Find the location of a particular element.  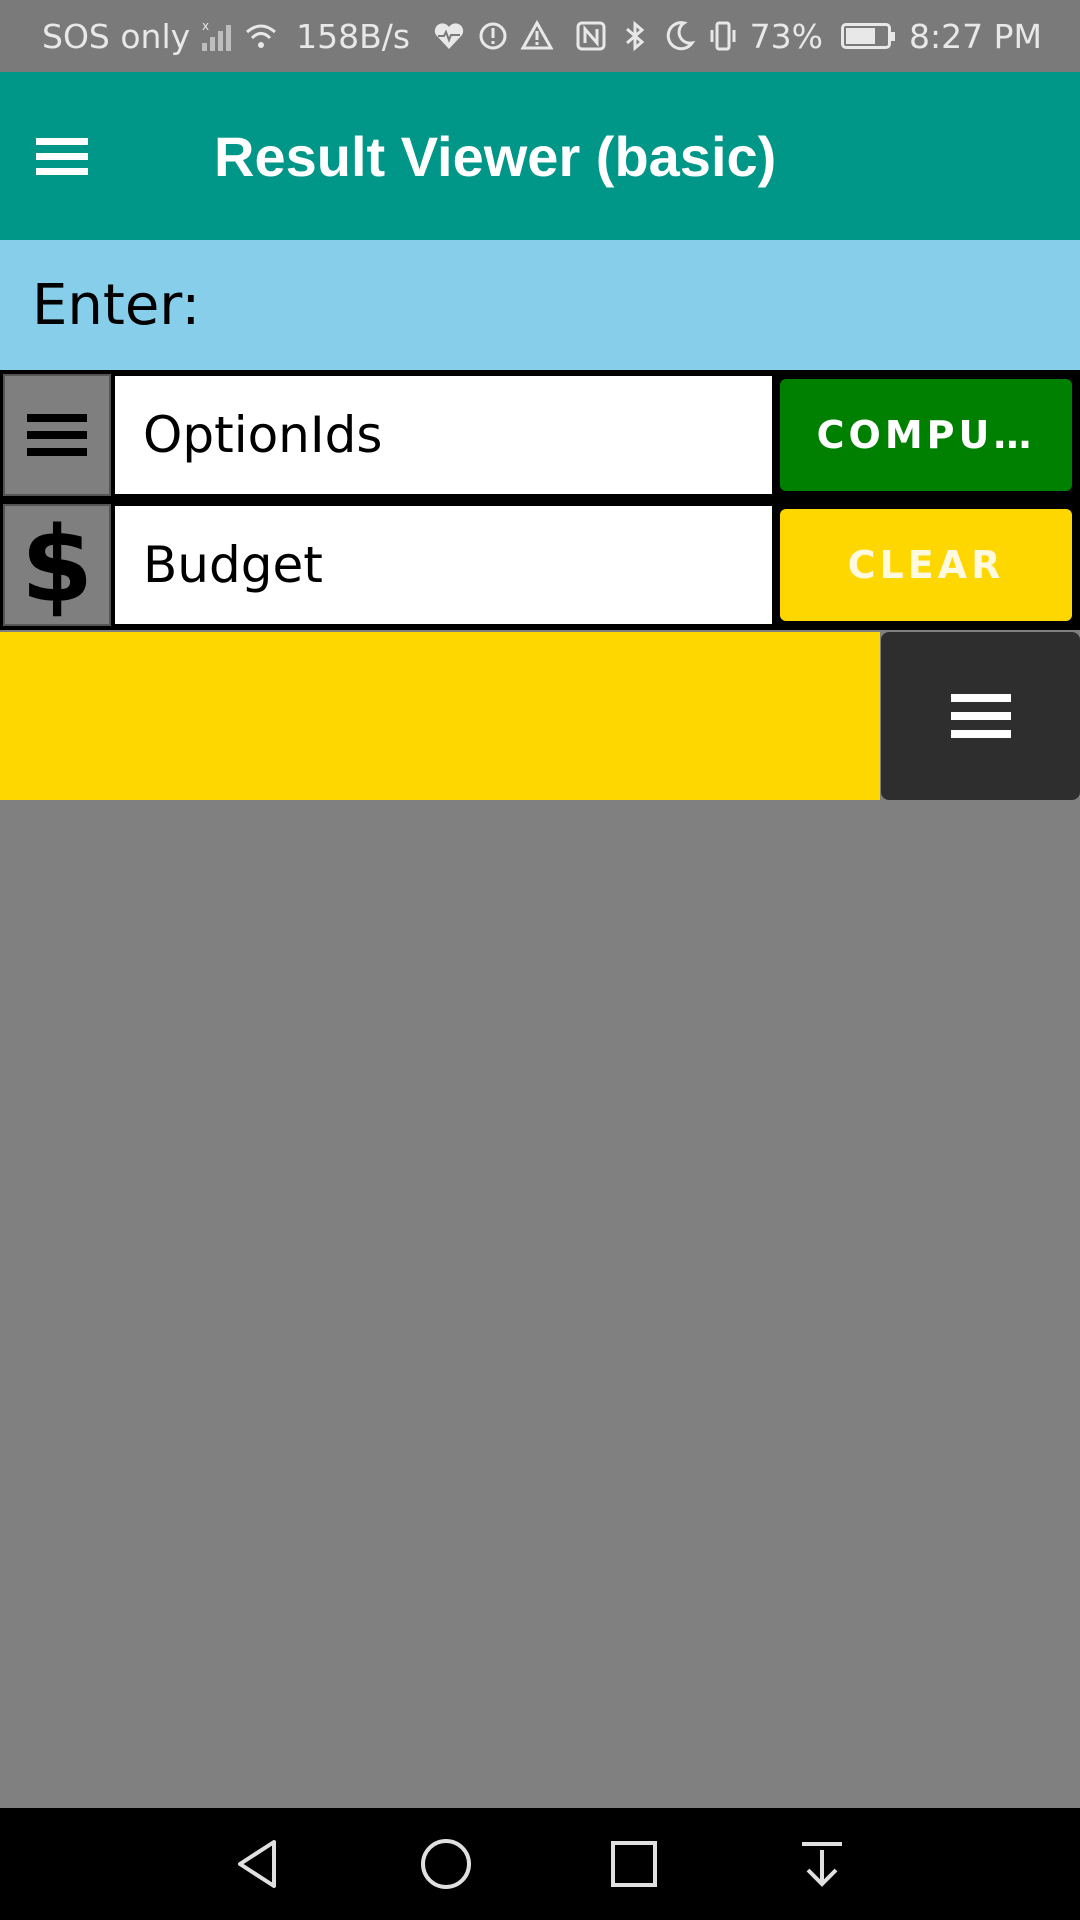

warning-icon is located at coordinates (537, 36).